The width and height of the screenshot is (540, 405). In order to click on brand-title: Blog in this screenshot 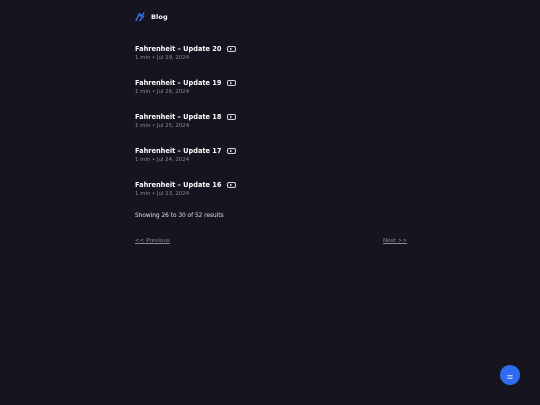, I will do `click(159, 17)`.